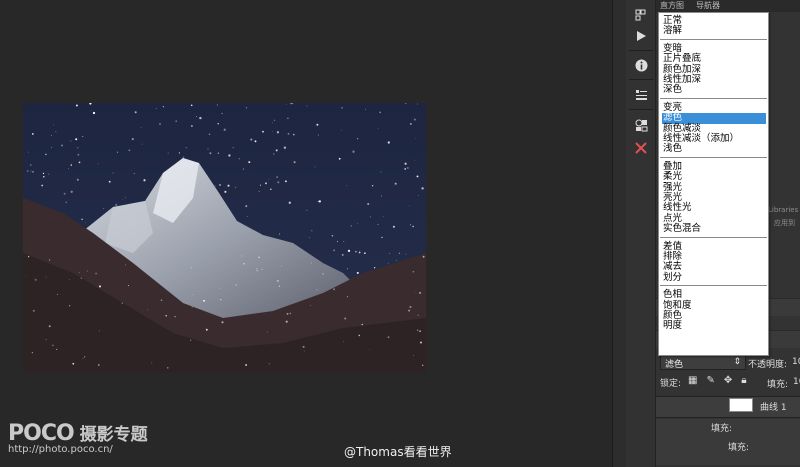 The image size is (800, 467). I want to click on tab-histogram: 直方图, so click(672, 5).